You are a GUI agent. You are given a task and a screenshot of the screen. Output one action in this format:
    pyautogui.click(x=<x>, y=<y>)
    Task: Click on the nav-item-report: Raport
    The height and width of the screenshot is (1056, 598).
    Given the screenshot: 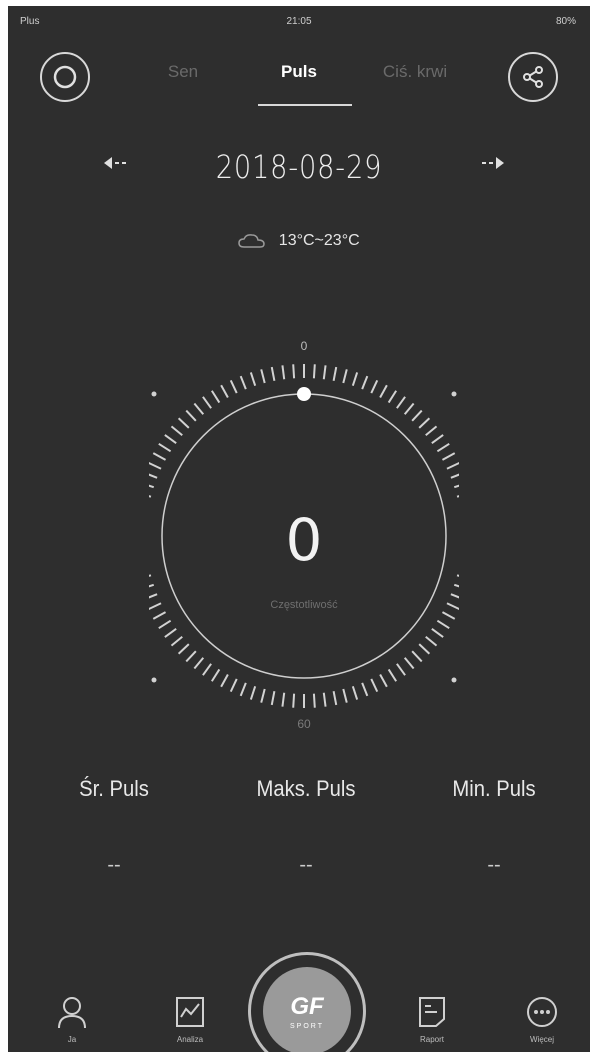 What is the action you would take?
    pyautogui.click(x=432, y=1019)
    